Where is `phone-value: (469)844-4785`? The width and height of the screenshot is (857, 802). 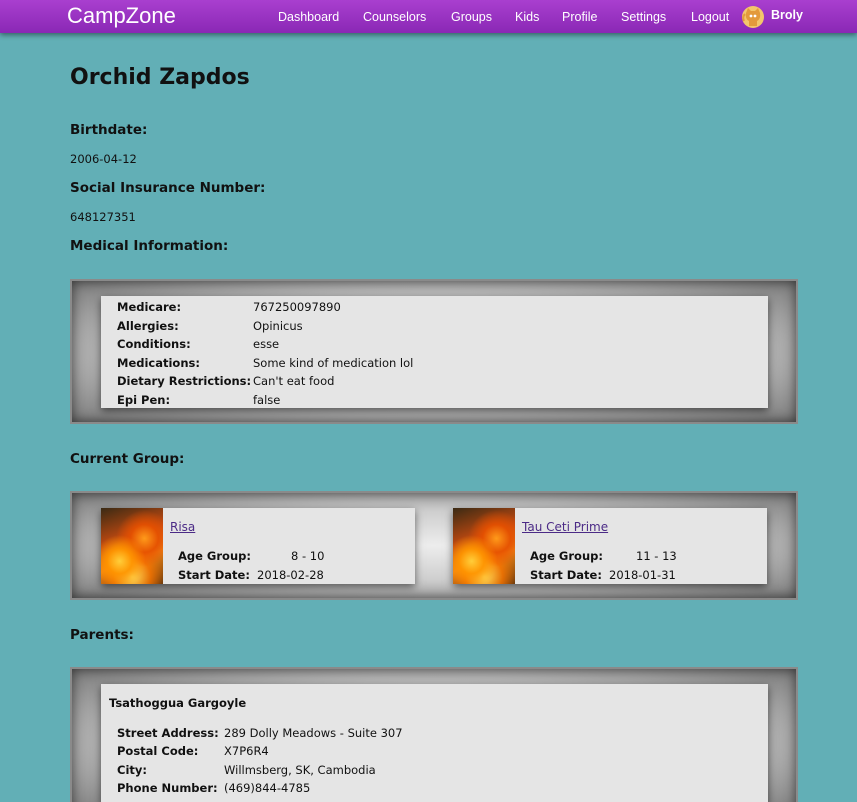
phone-value: (469)844-4785 is located at coordinates (267, 788).